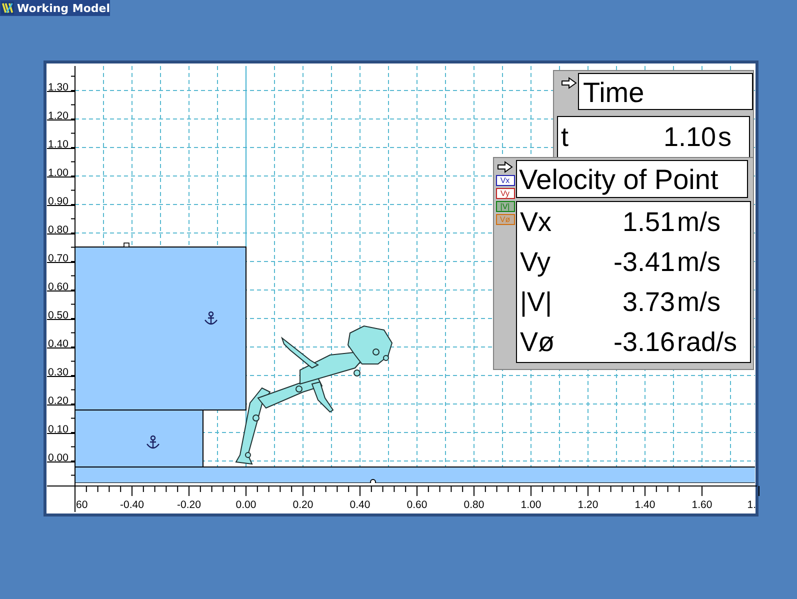  What do you see at coordinates (702, 505) in the screenshot?
I see `x-axis-label: 1.60` at bounding box center [702, 505].